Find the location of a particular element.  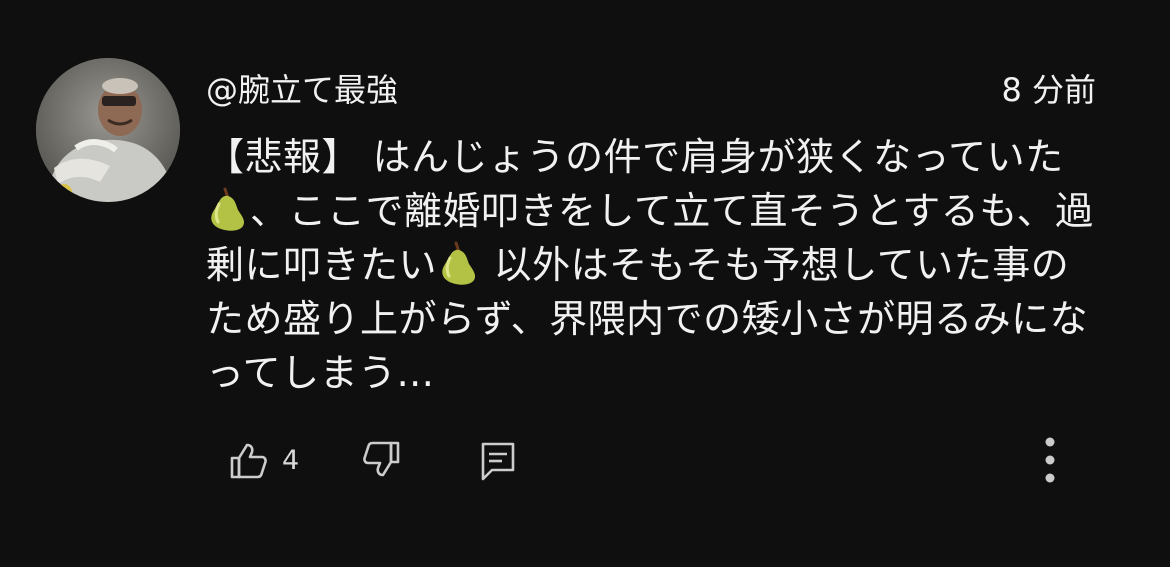

more-actions-button is located at coordinates (1050, 460).